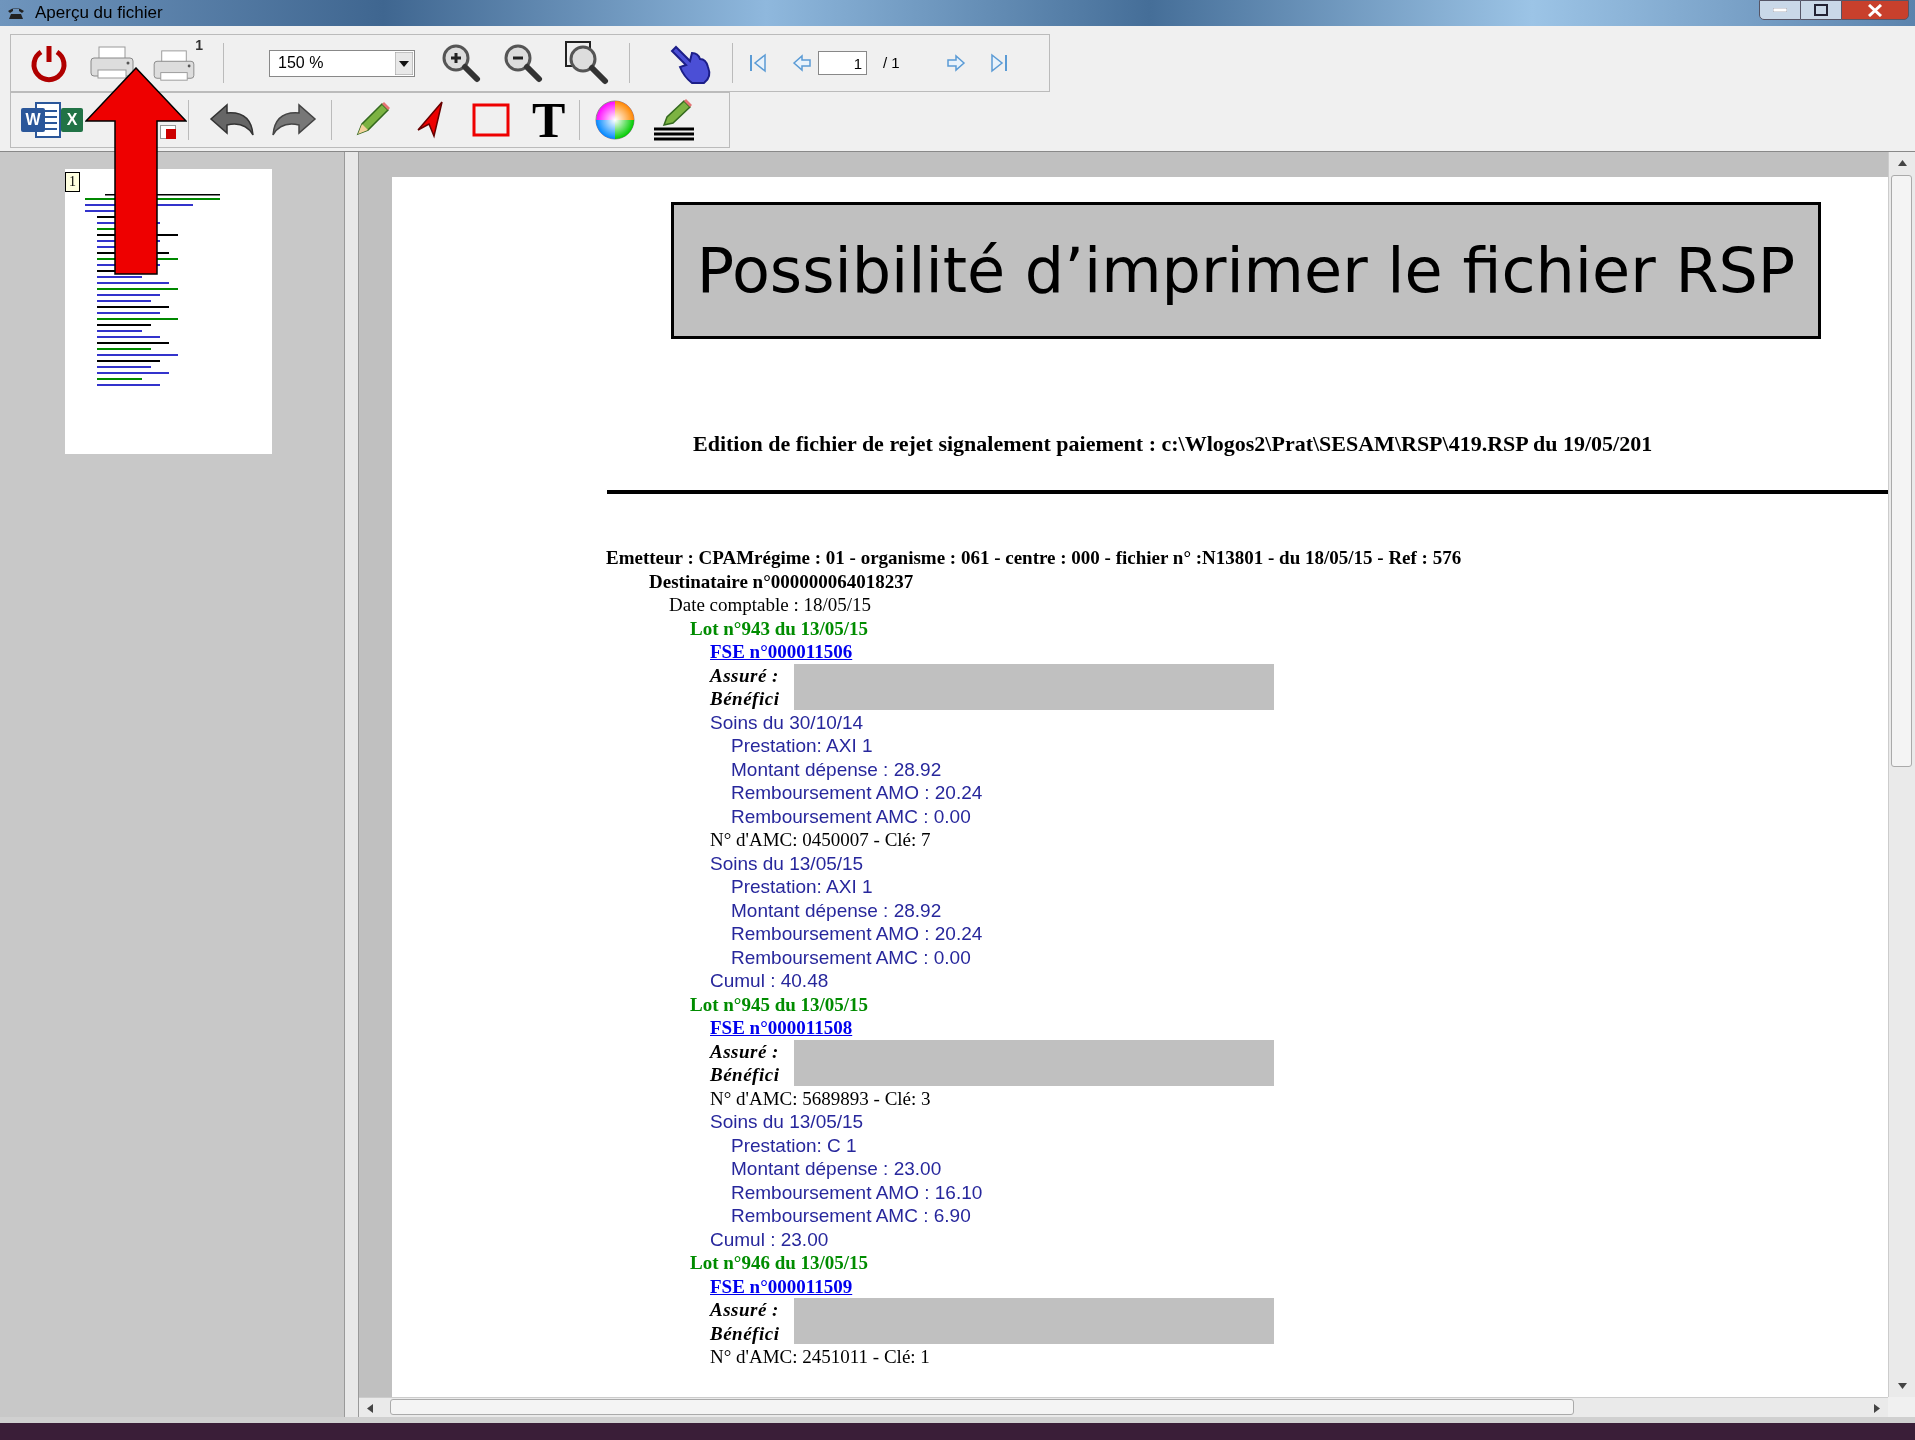  What do you see at coordinates (1173, 444) in the screenshot?
I see `document-heading: Edition de fichier de rejet signalement paiement : c:\Wlogos2\Prat\SESAM\RSP\419.RSP du 19/05/201` at bounding box center [1173, 444].